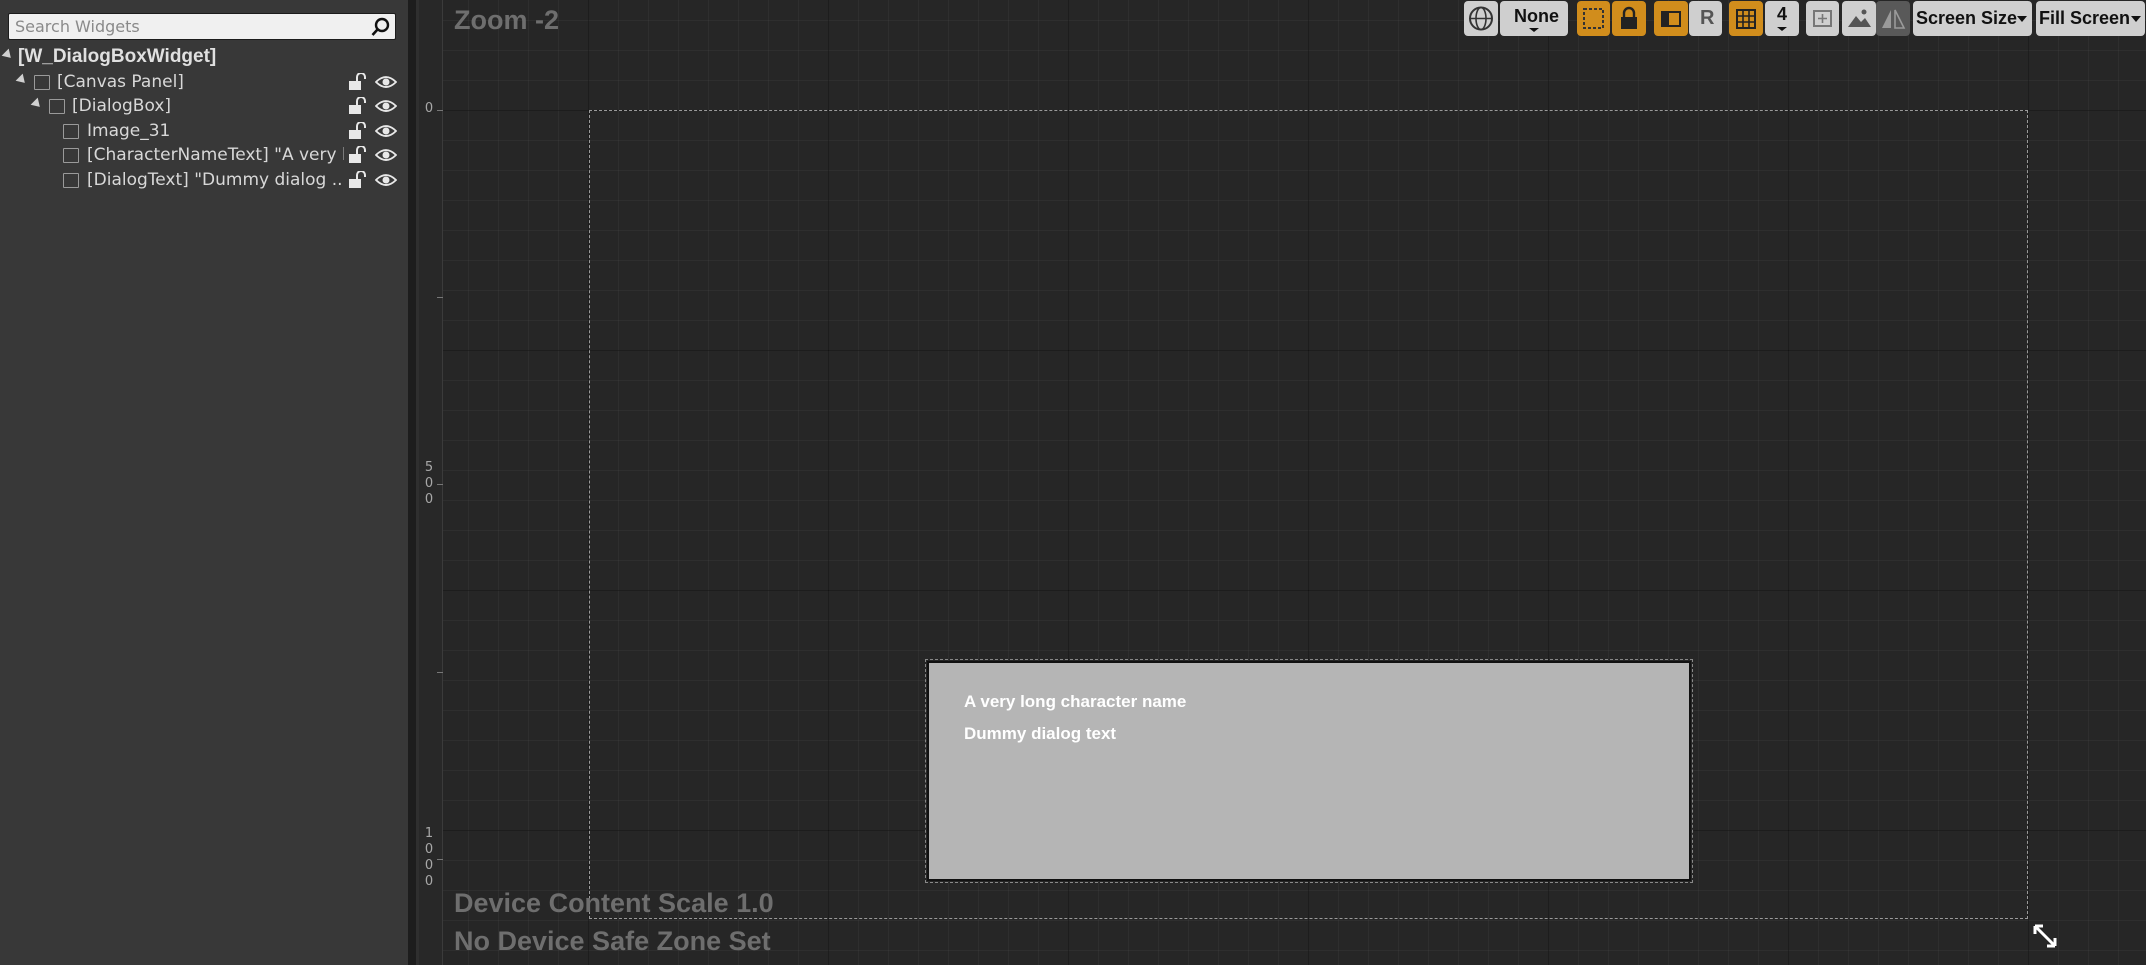 The image size is (2146, 965). I want to click on image-widget-icon, so click(71, 131).